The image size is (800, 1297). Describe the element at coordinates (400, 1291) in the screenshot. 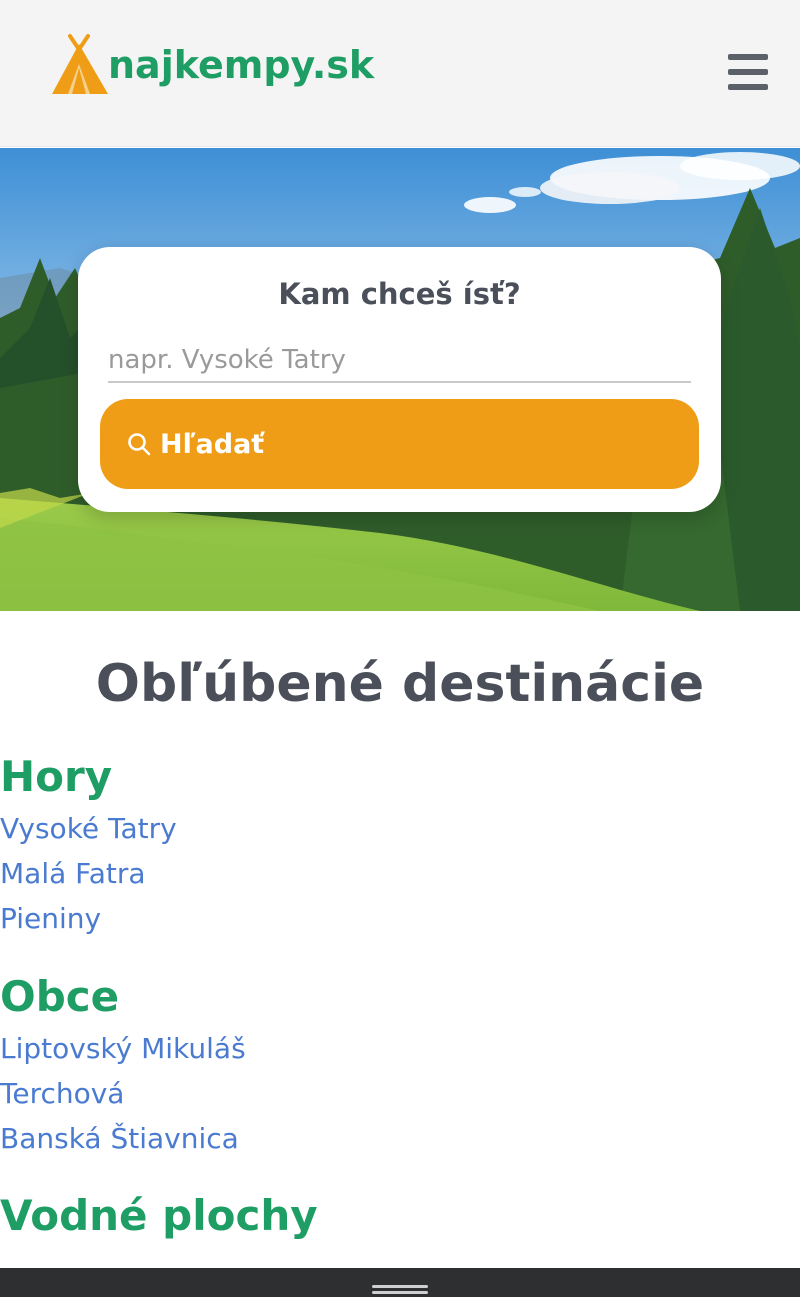

I see `menu-handle-icon` at that location.